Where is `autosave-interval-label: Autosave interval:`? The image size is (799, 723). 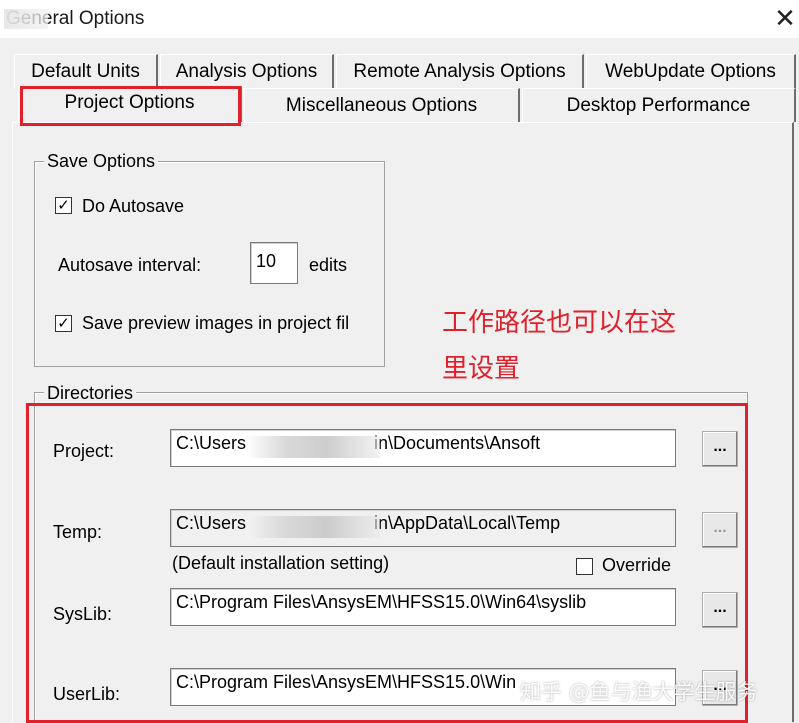 autosave-interval-label: Autosave interval: is located at coordinates (130, 265).